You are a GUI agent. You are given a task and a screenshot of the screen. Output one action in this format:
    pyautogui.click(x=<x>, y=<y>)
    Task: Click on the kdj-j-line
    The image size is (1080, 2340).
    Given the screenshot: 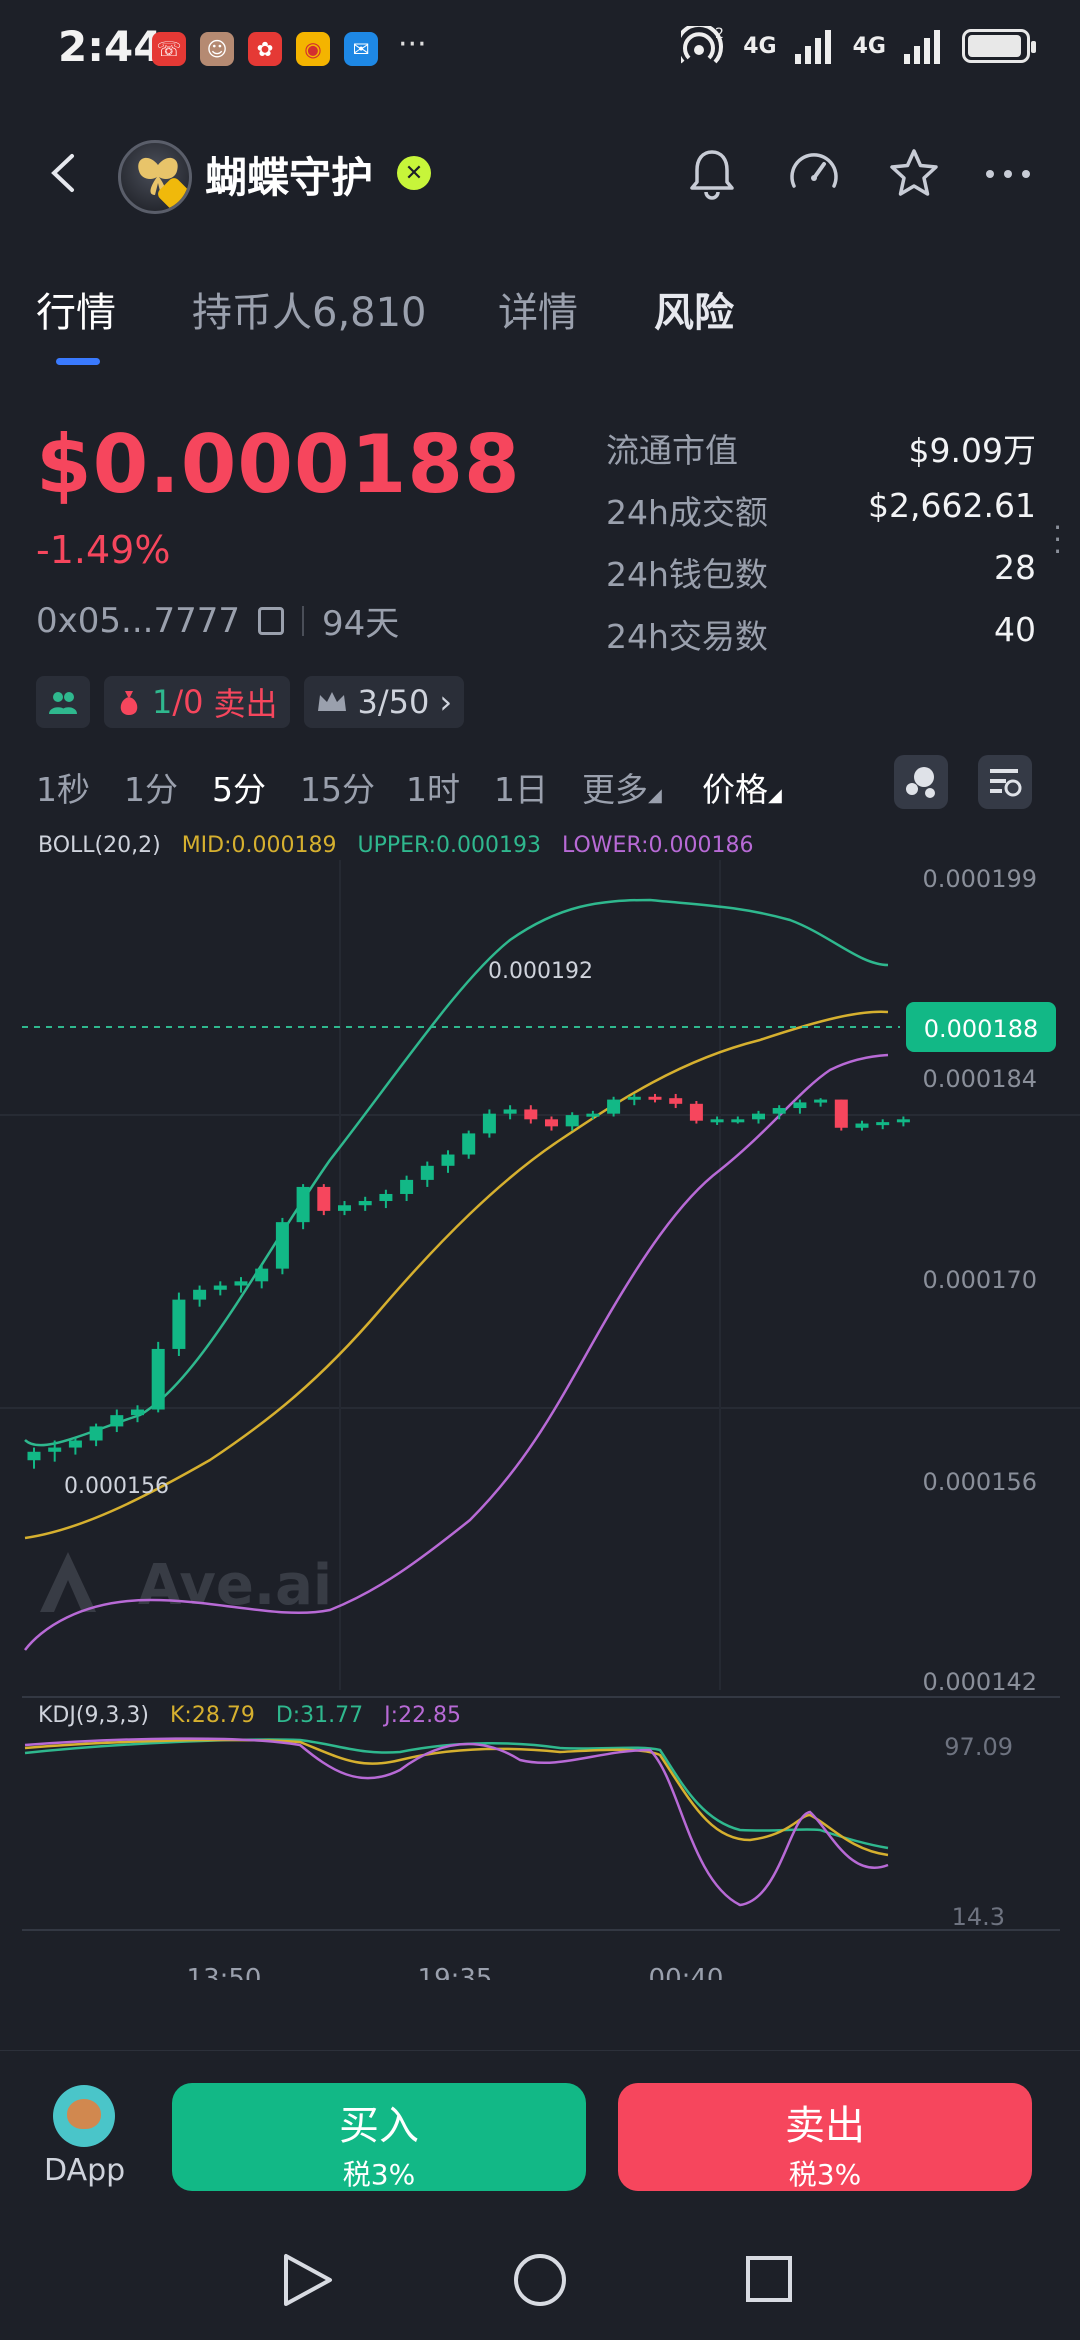 What is the action you would take?
    pyautogui.click(x=456, y=1822)
    